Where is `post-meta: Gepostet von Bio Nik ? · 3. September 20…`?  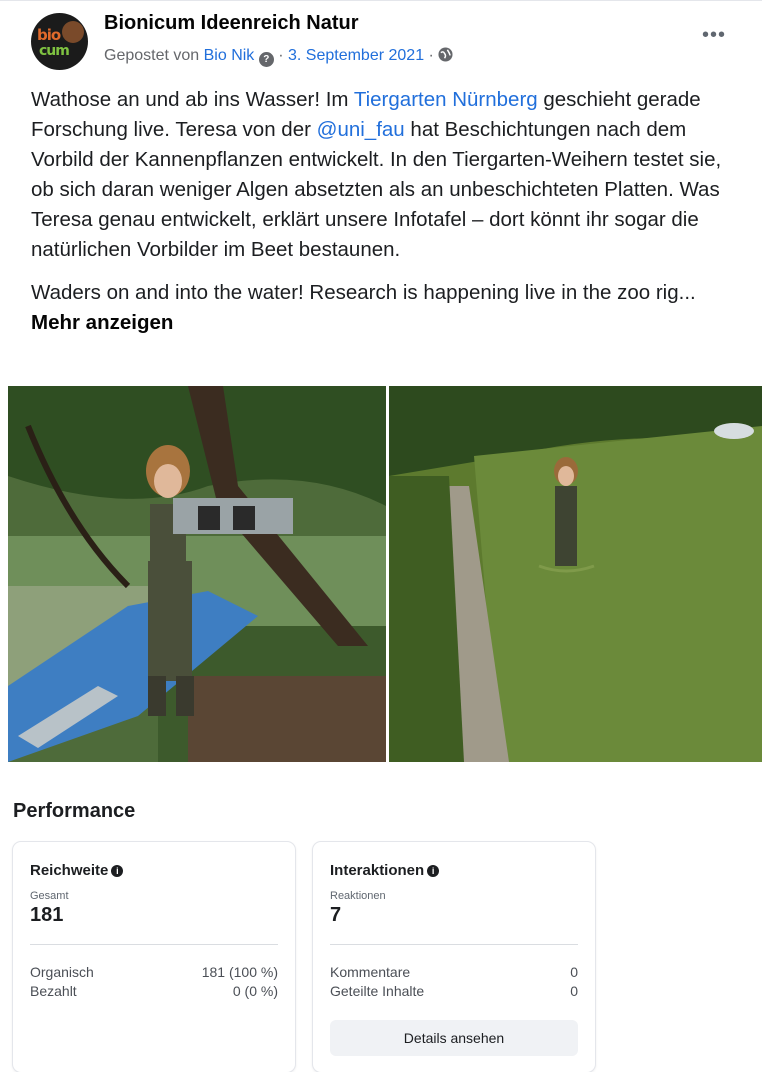
post-meta: Gepostet von Bio Nik ? · 3. September 20… is located at coordinates (278, 57).